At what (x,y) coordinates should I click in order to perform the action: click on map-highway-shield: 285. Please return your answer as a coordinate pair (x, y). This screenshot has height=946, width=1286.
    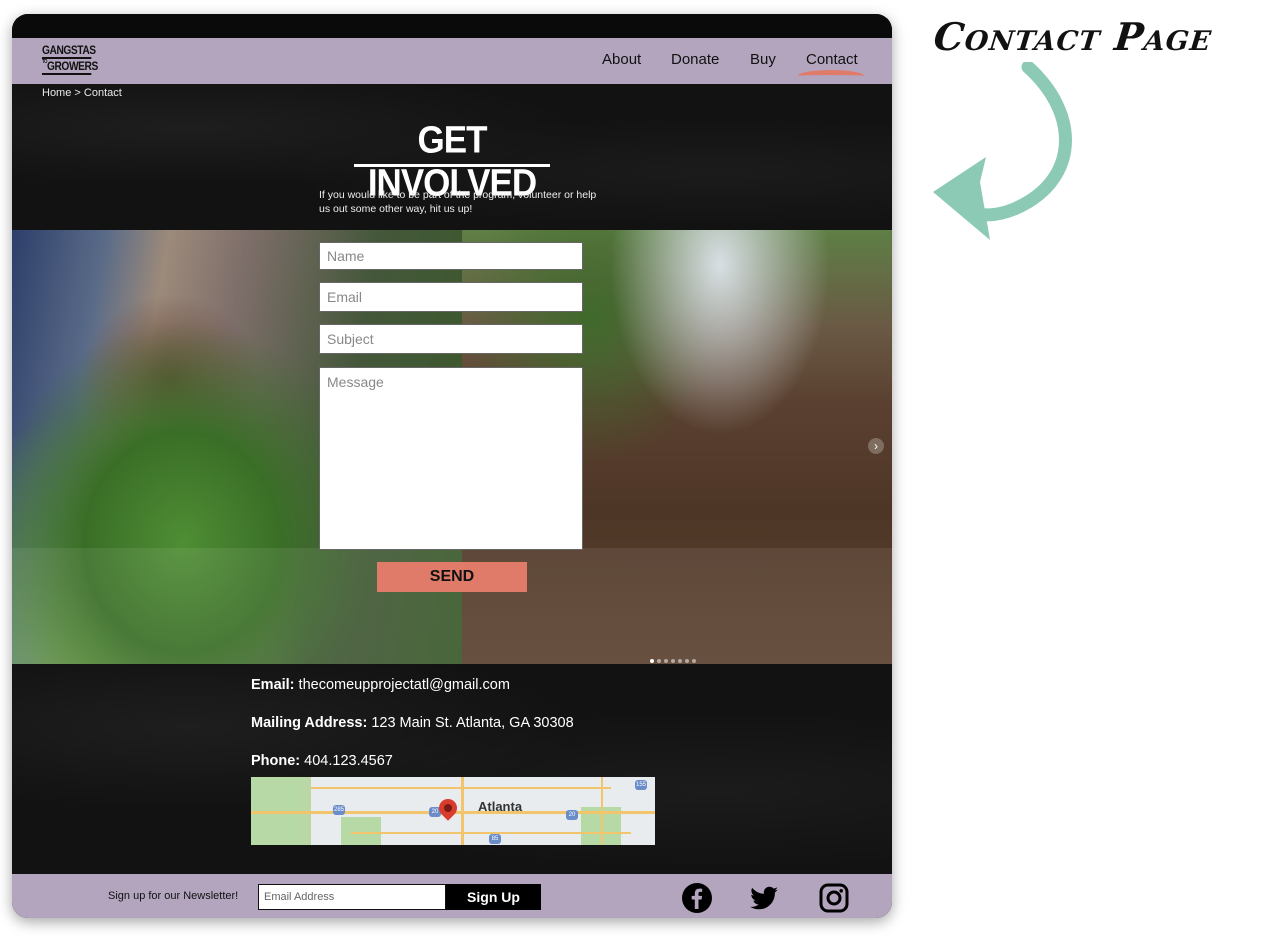
    Looking at the image, I should click on (339, 810).